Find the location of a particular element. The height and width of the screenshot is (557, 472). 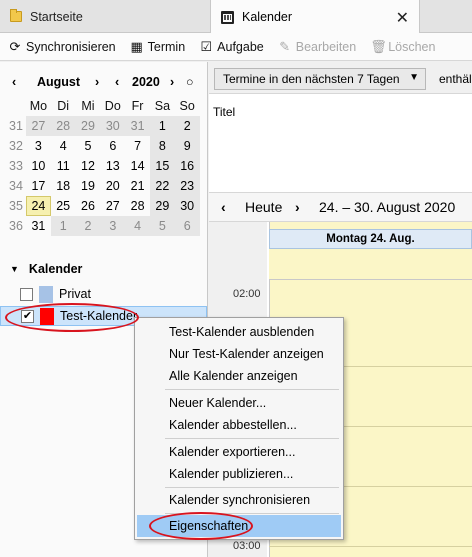

day-cell: 22 is located at coordinates (162, 186).